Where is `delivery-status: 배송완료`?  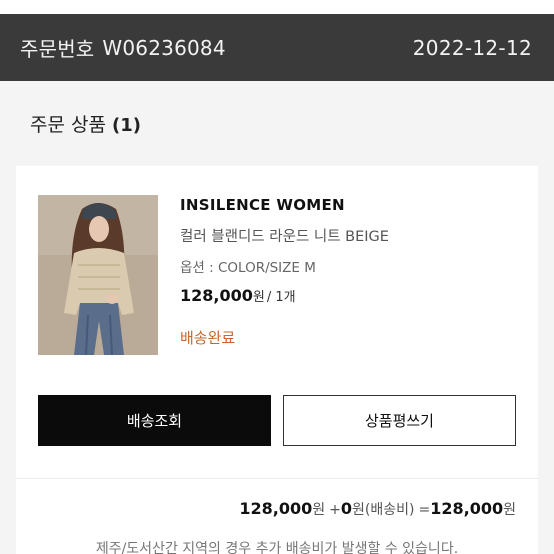
delivery-status: 배송완료 is located at coordinates (208, 338).